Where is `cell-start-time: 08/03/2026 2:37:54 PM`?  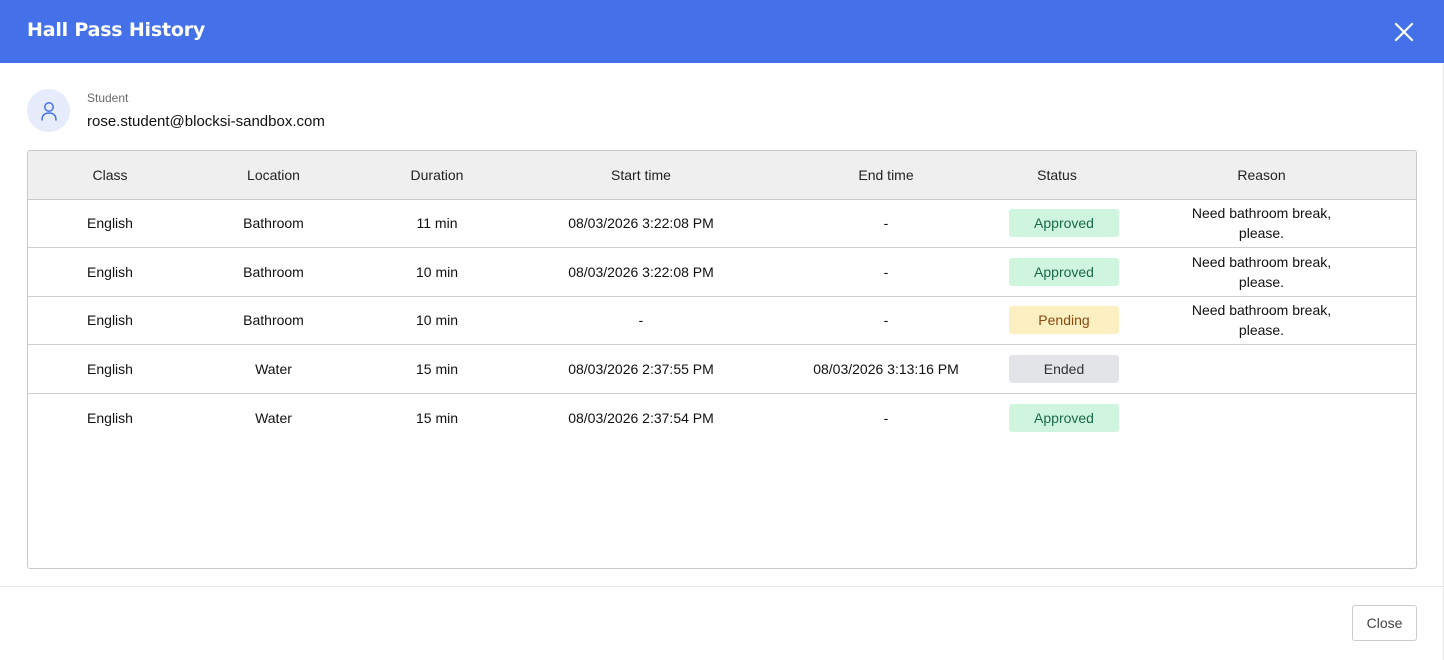
cell-start-time: 08/03/2026 2:37:54 PM is located at coordinates (641, 417).